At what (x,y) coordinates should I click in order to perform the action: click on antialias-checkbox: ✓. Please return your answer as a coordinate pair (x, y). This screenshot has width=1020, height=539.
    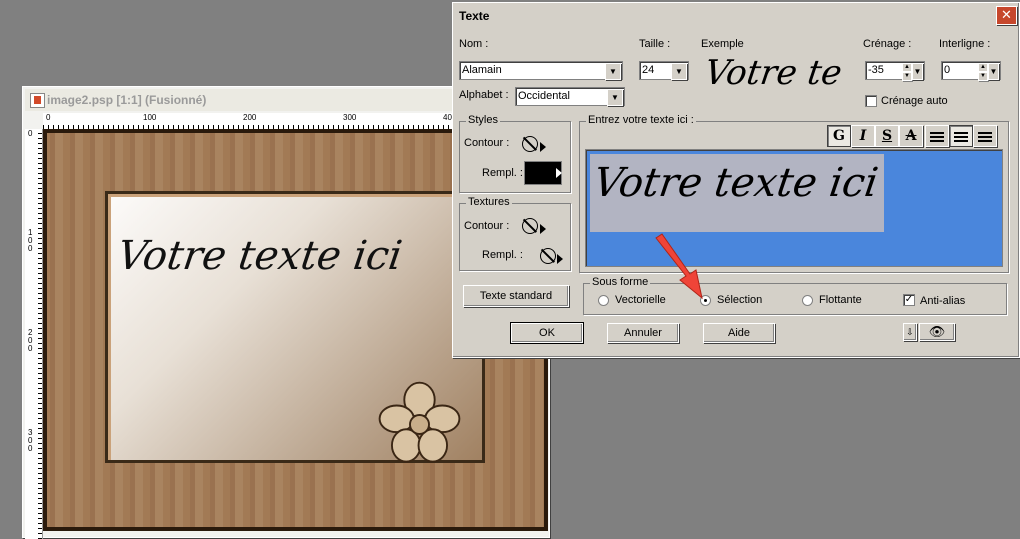
    Looking at the image, I should click on (909, 300).